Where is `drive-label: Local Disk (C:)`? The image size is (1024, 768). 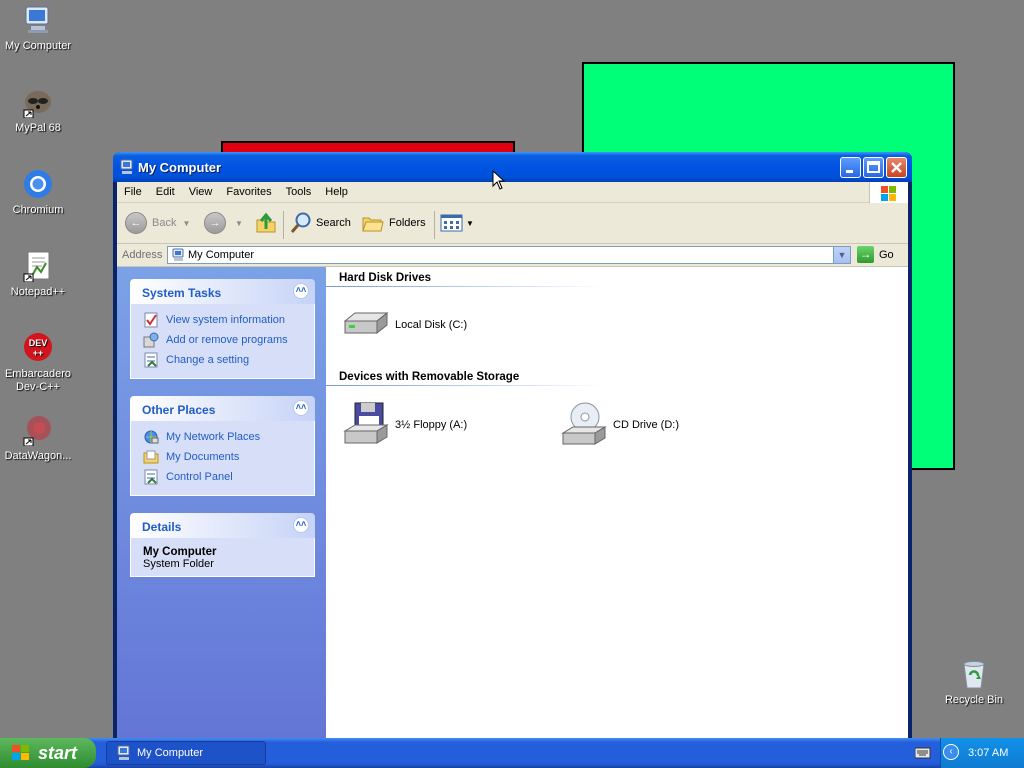 drive-label: Local Disk (C:) is located at coordinates (431, 325).